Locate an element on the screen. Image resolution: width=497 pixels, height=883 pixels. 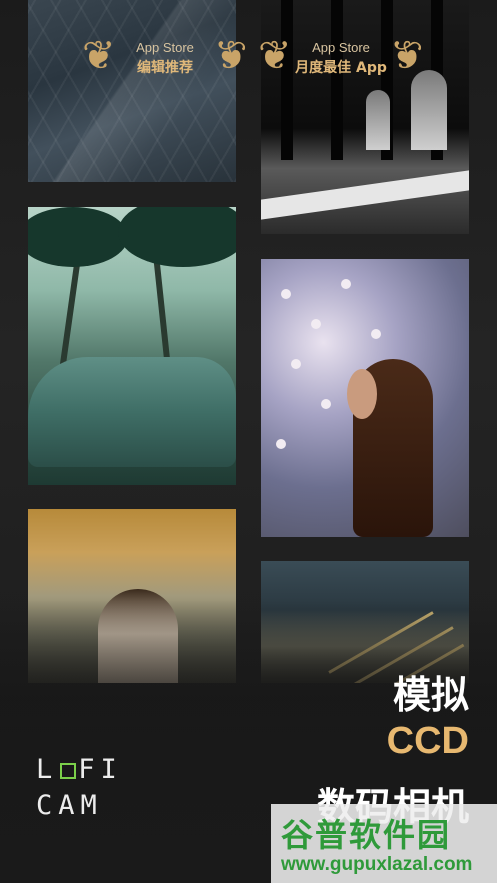
logo-letters-fi: FI is located at coordinates (100, 769).